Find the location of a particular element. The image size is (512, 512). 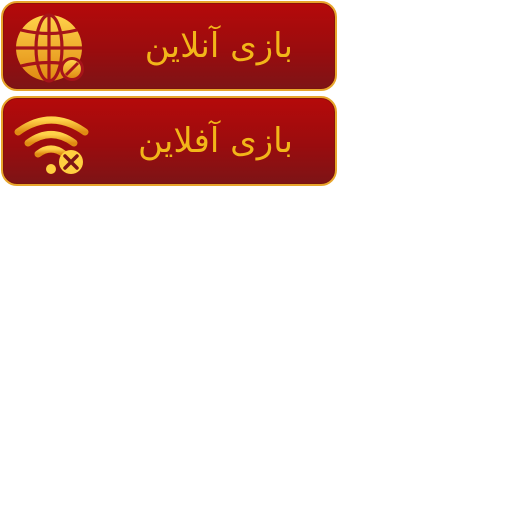

wifi-off-icon is located at coordinates (51, 144).